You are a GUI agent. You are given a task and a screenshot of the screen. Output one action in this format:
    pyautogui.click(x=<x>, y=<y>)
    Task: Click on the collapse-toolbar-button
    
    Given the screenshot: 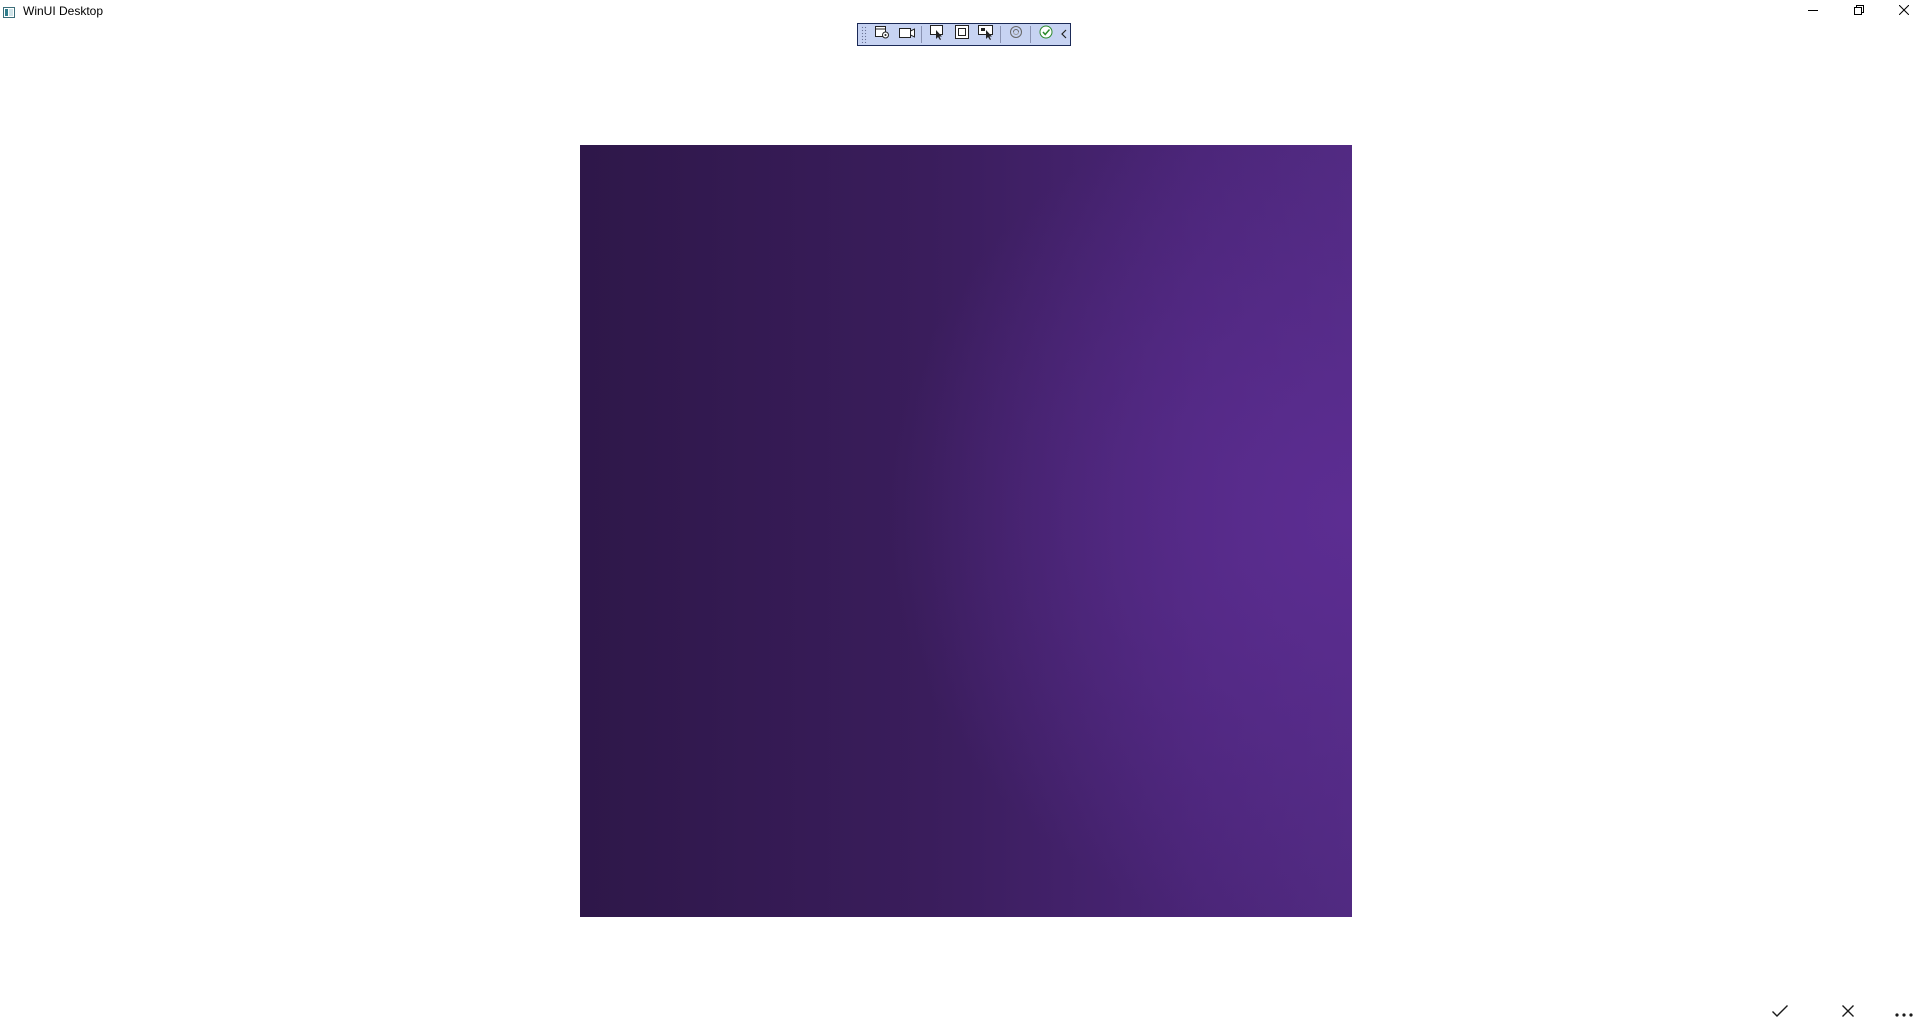 What is the action you would take?
    pyautogui.click(x=1064, y=34)
    